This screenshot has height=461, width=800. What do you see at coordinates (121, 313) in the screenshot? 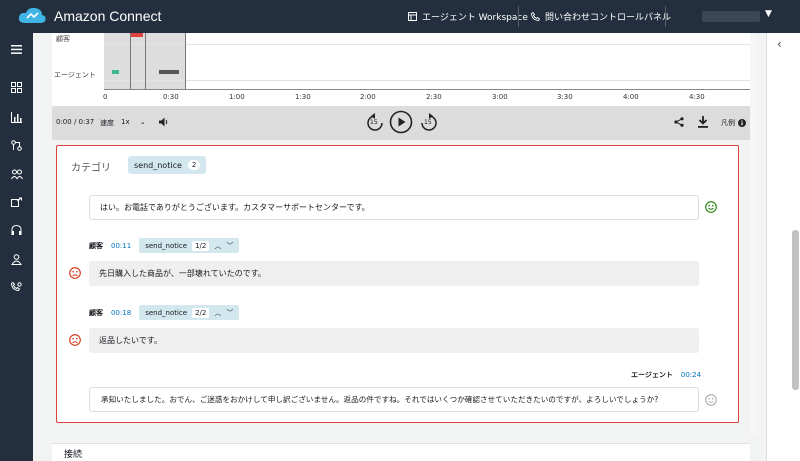
I see `timestamp-link: 00:18` at bounding box center [121, 313].